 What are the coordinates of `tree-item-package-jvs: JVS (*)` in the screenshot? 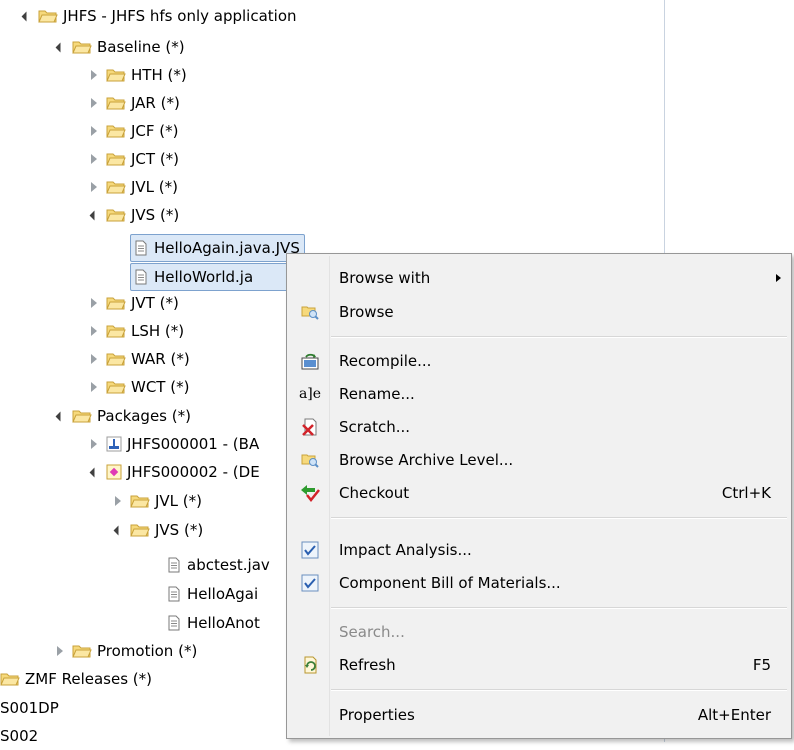 It's located at (156, 530).